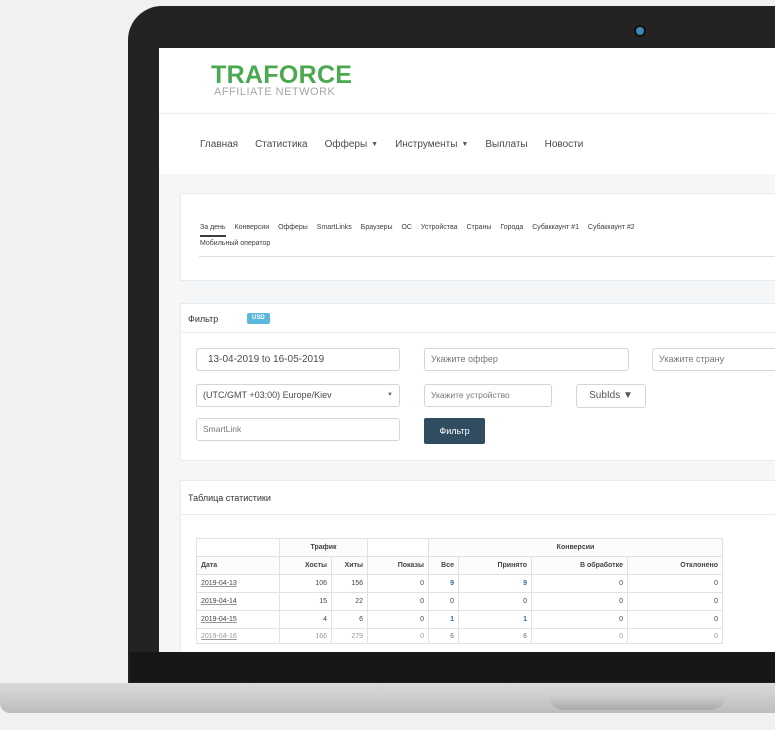  What do you see at coordinates (349, 601) in the screenshot?
I see `row-hits: 22` at bounding box center [349, 601].